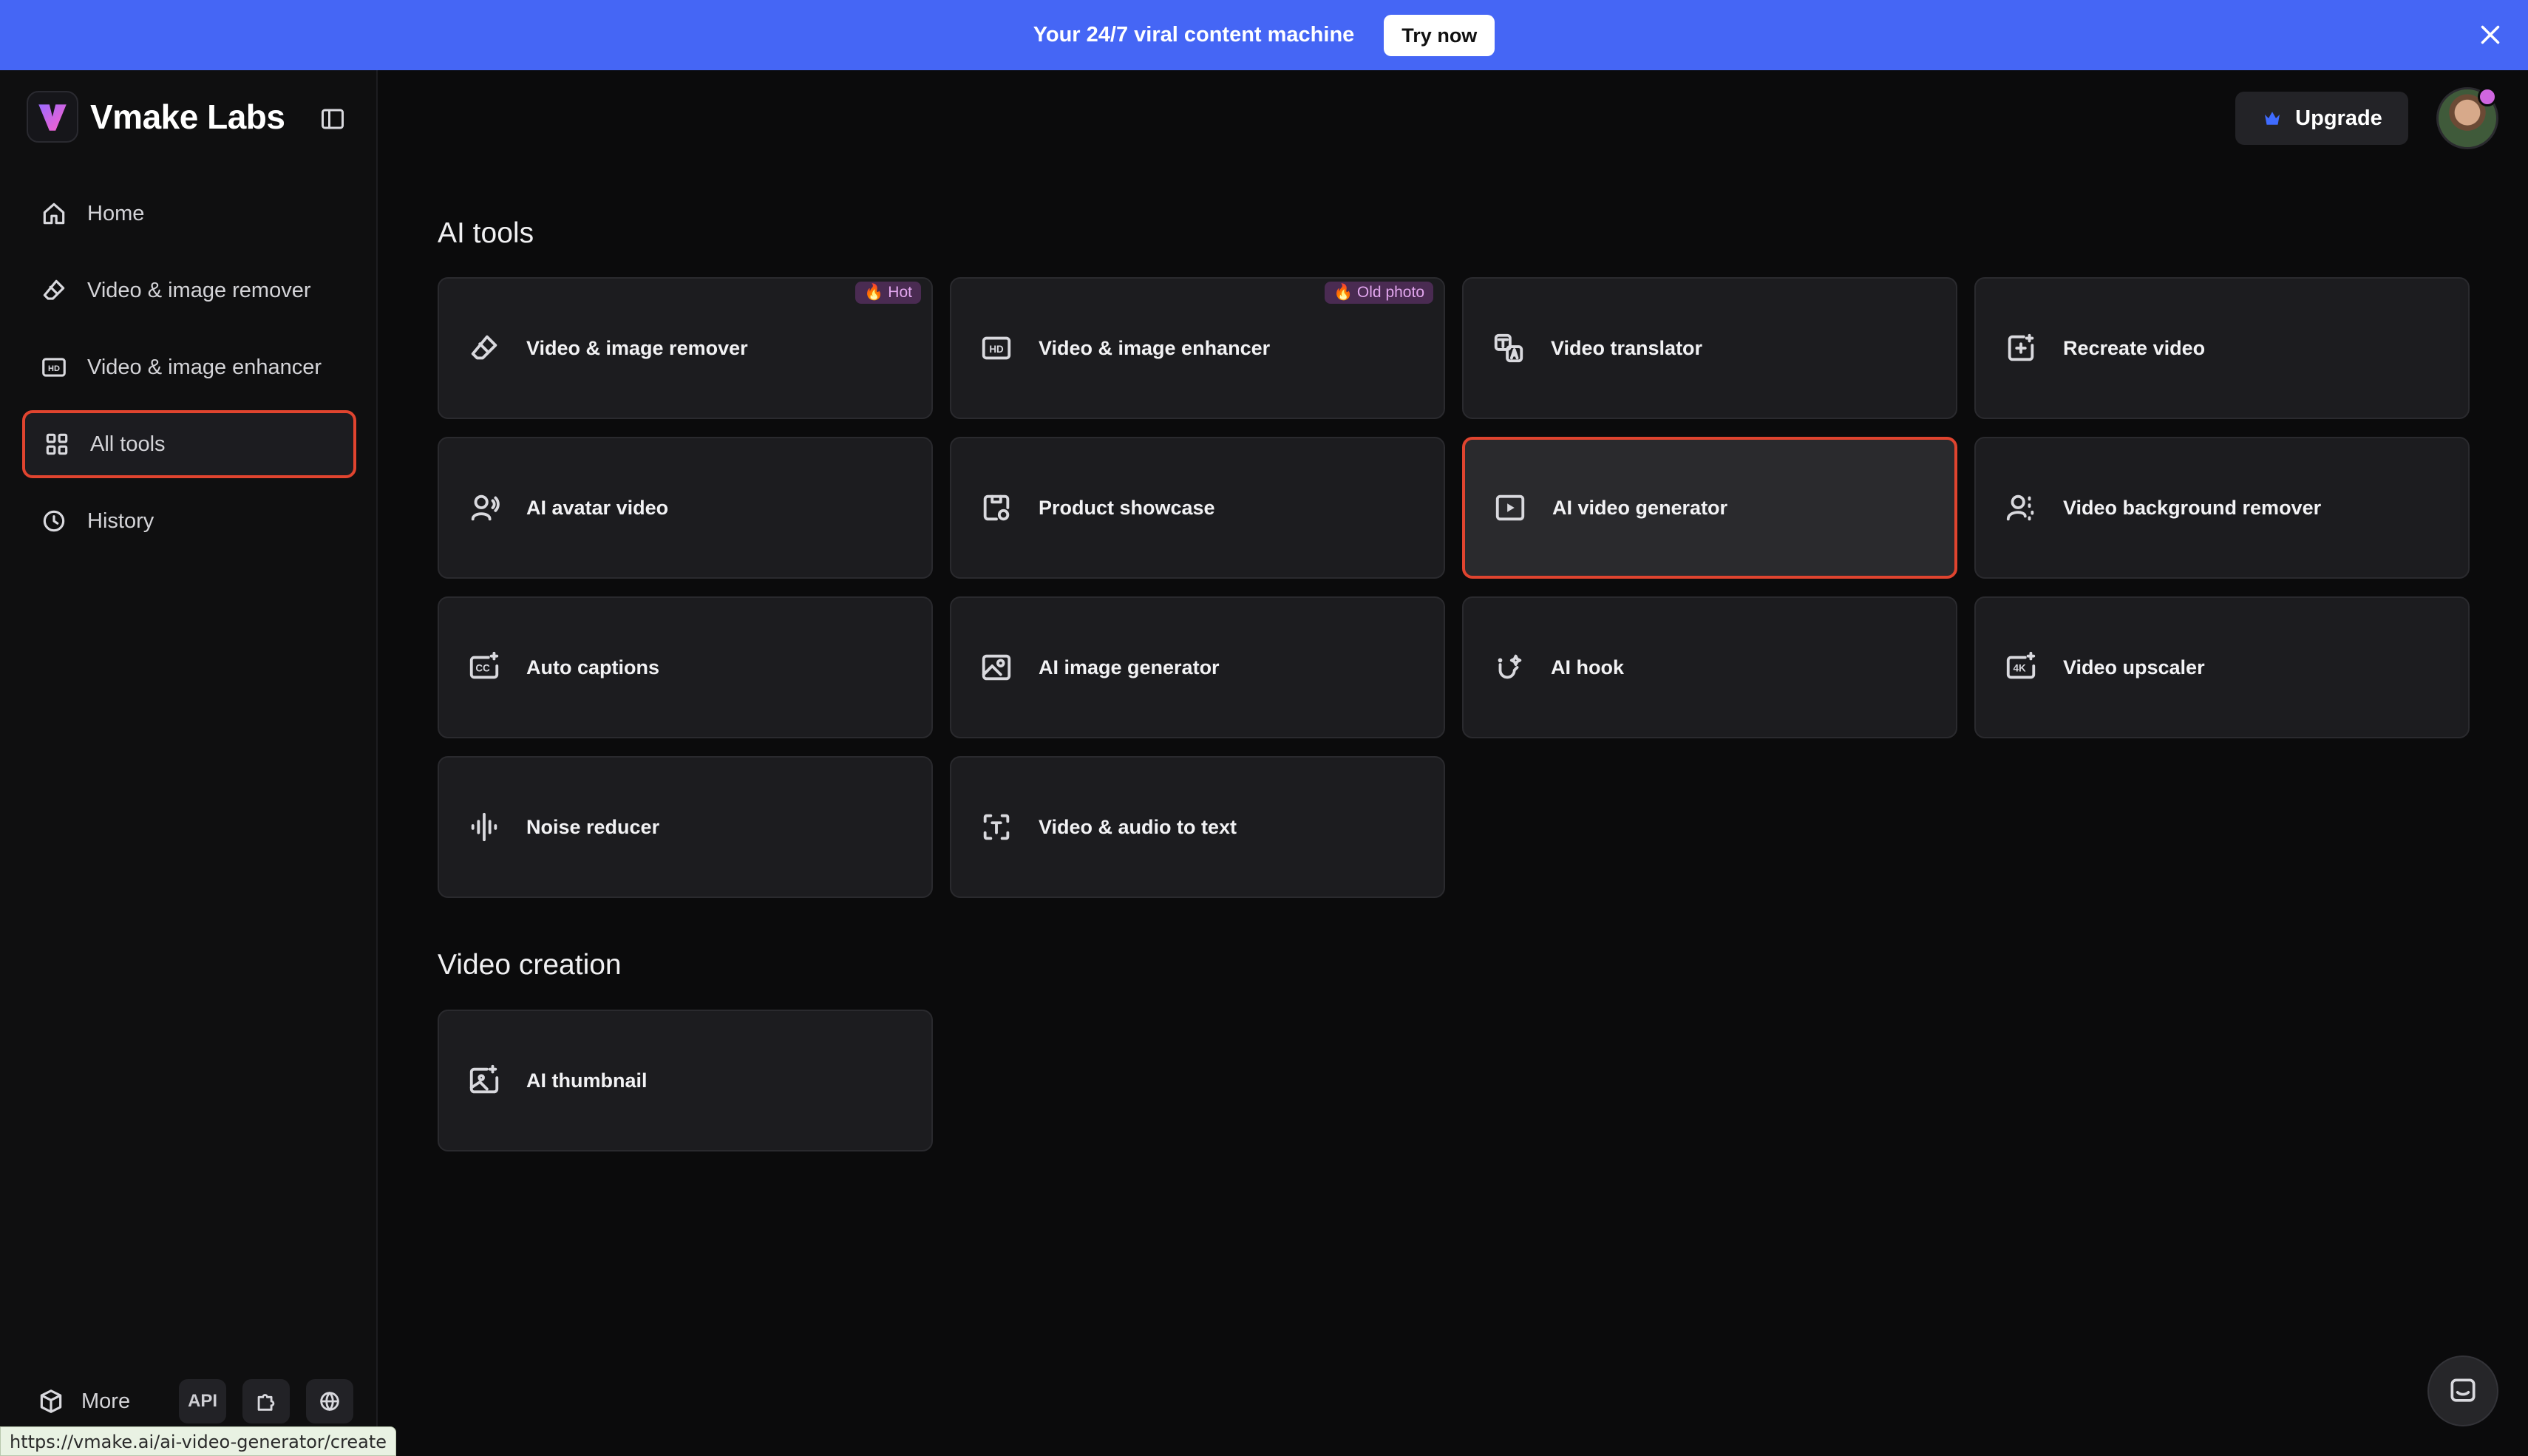 This screenshot has height=1456, width=2528. Describe the element at coordinates (1127, 508) in the screenshot. I see `tool-label: Product showcase` at that location.